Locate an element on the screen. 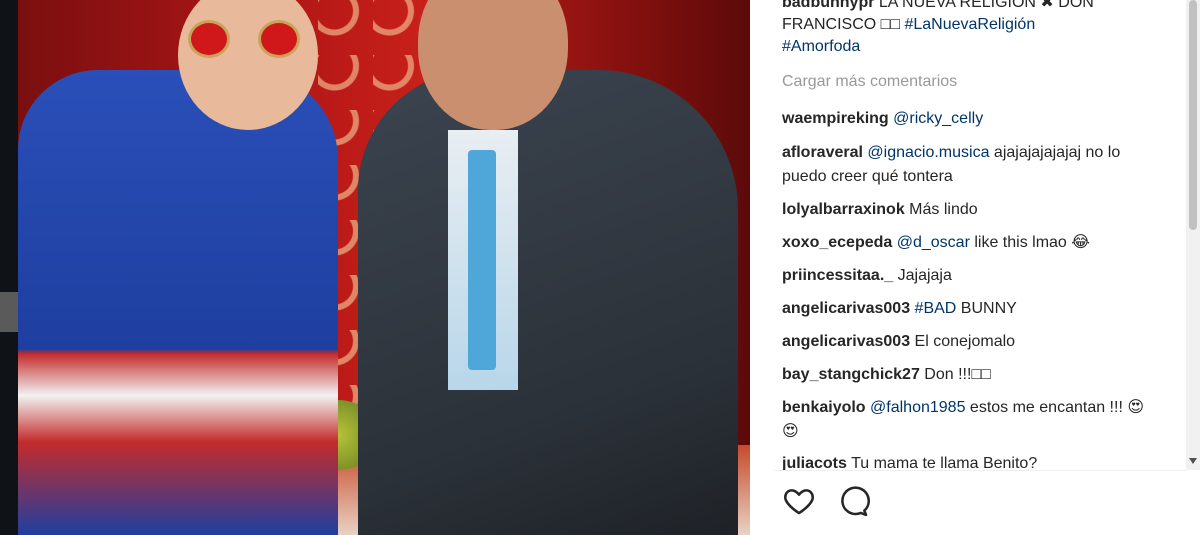  comment-item: angelicarivas003 El conejomalo is located at coordinates (967, 342).